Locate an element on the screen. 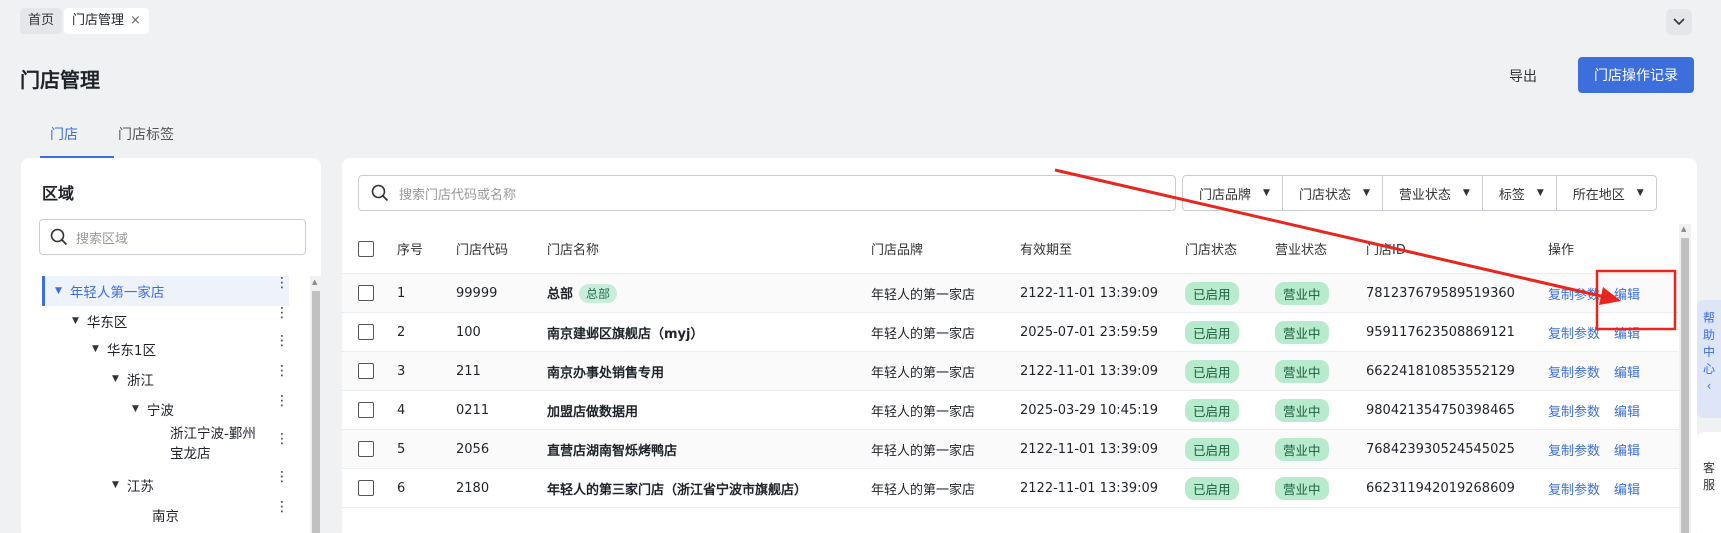  tab-store-tag: 门店标签 is located at coordinates (146, 134).